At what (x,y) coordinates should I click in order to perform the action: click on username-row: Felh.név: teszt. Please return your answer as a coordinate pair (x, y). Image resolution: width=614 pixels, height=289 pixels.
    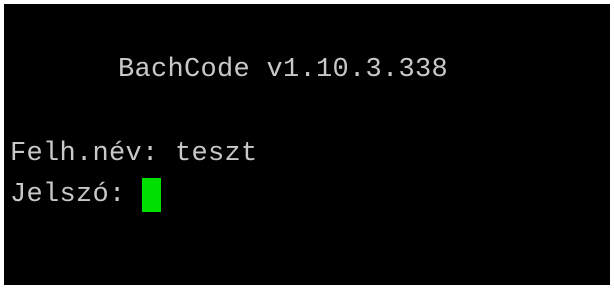
    Looking at the image, I should click on (134, 154).